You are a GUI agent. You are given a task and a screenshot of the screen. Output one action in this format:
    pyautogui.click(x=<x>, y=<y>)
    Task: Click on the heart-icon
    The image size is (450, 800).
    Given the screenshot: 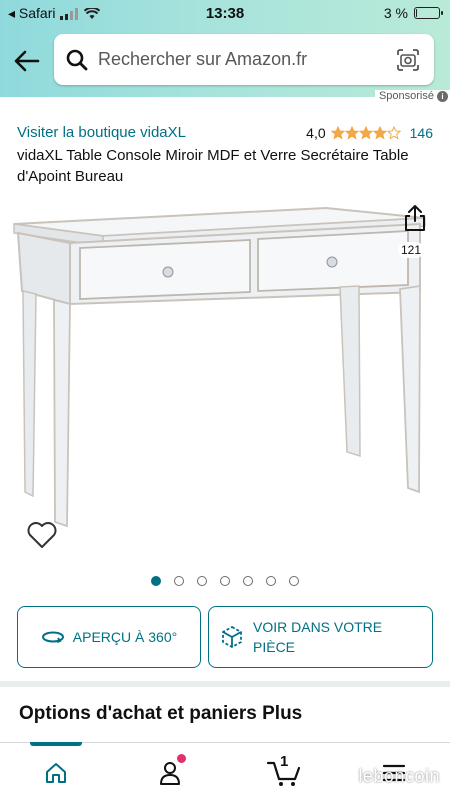 What is the action you would take?
    pyautogui.click(x=42, y=535)
    